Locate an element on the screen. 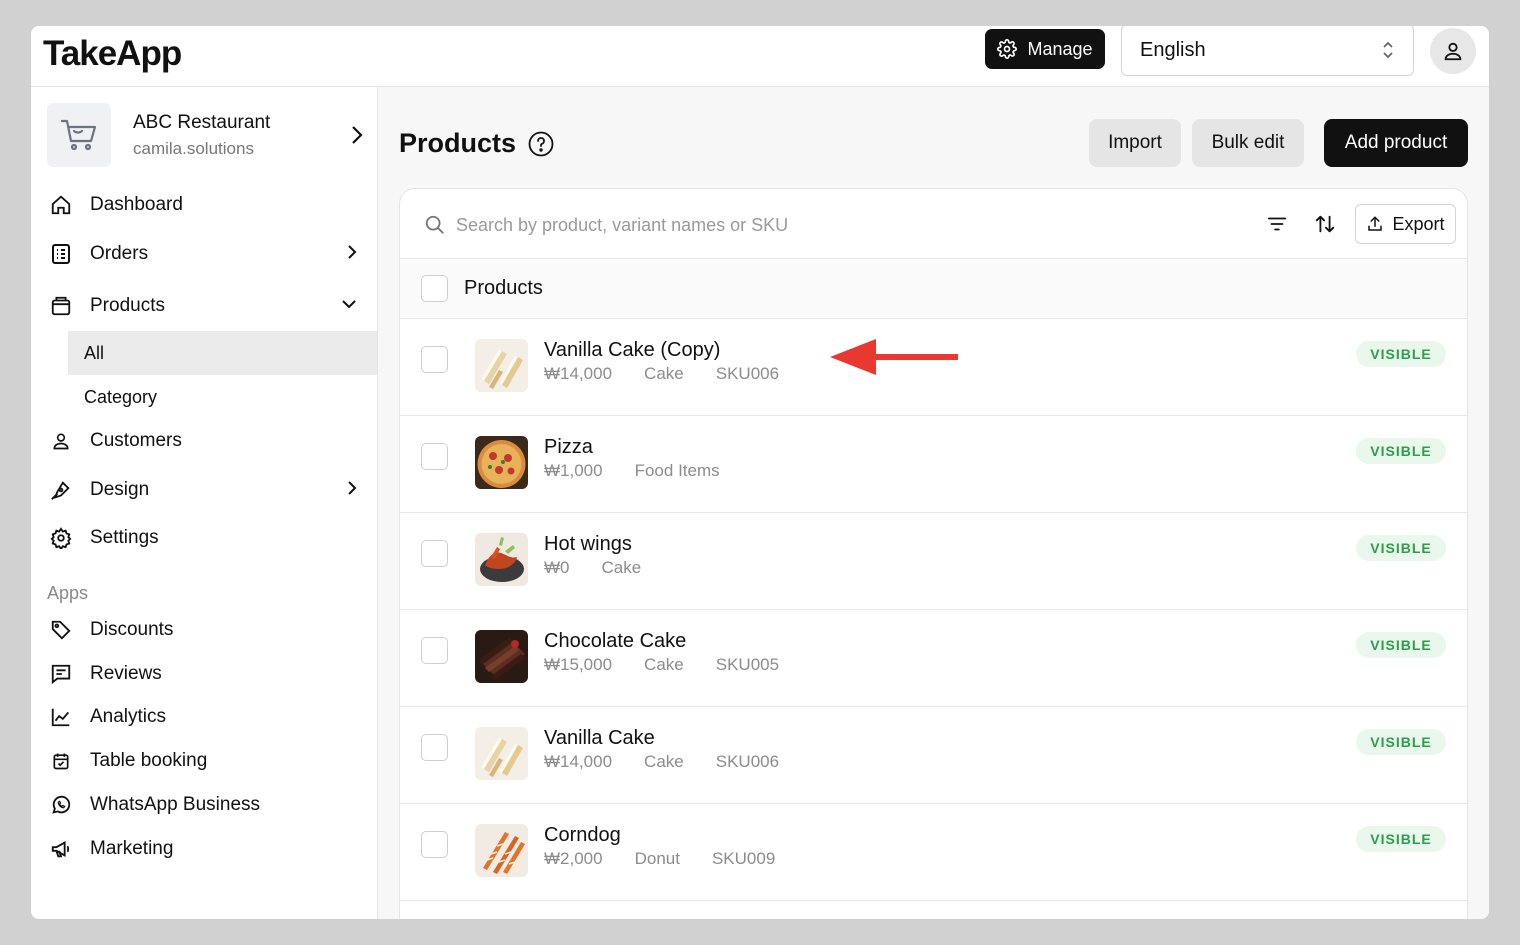 This screenshot has height=945, width=1520. product-sku: SKU005 is located at coordinates (747, 664).